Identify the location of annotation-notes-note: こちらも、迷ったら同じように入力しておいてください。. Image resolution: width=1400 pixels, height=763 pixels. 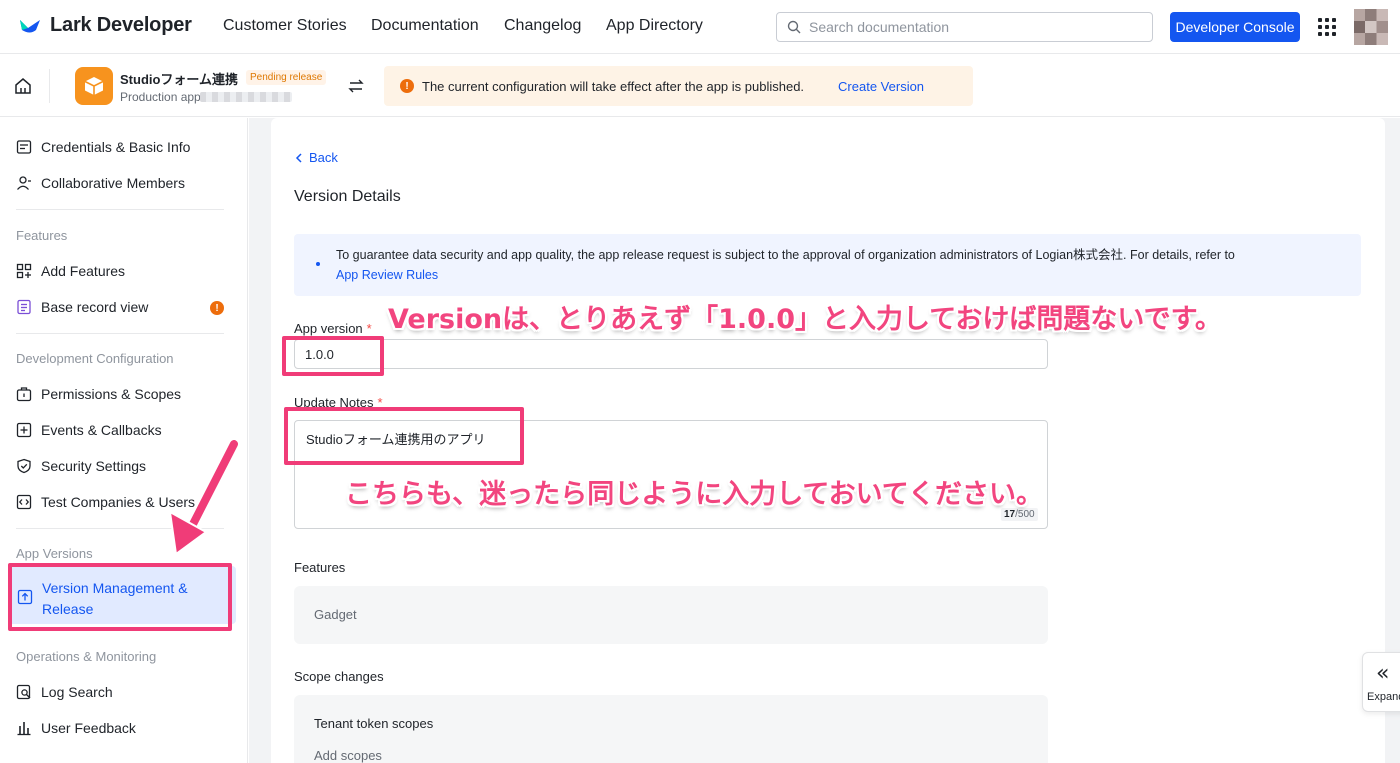
(694, 494).